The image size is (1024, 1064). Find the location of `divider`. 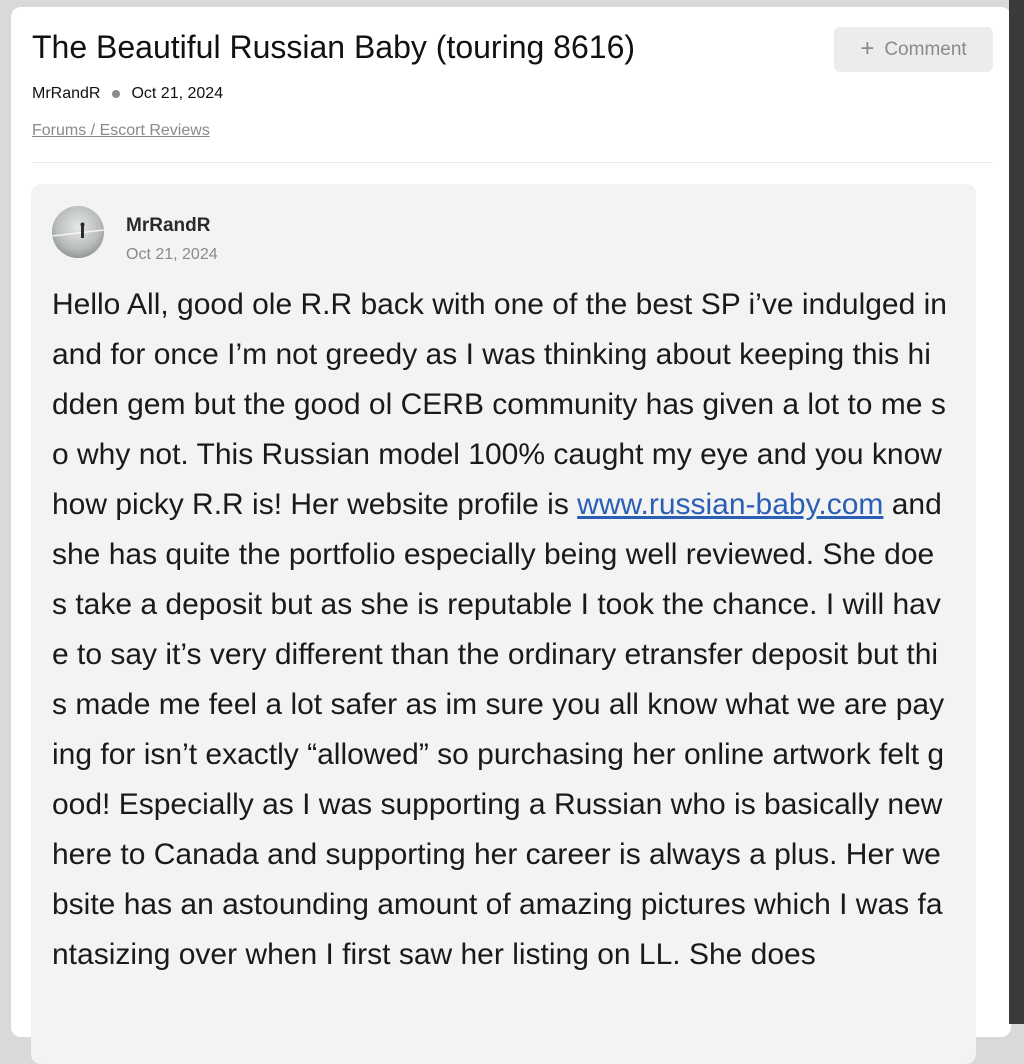

divider is located at coordinates (512, 162).